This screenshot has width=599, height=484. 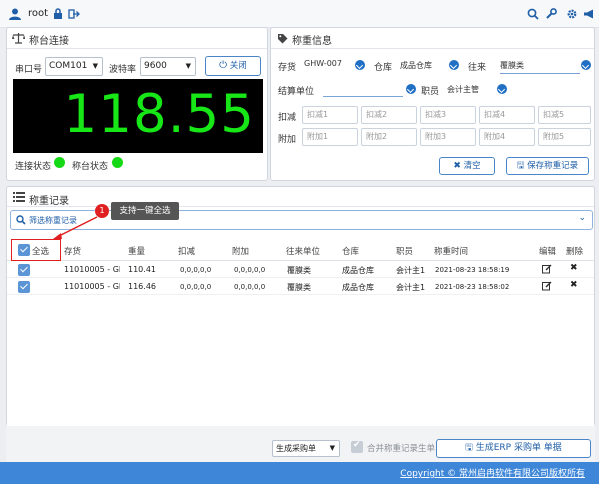 What do you see at coordinates (383, 68) in the screenshot?
I see `warehouse-label: 仓库` at bounding box center [383, 68].